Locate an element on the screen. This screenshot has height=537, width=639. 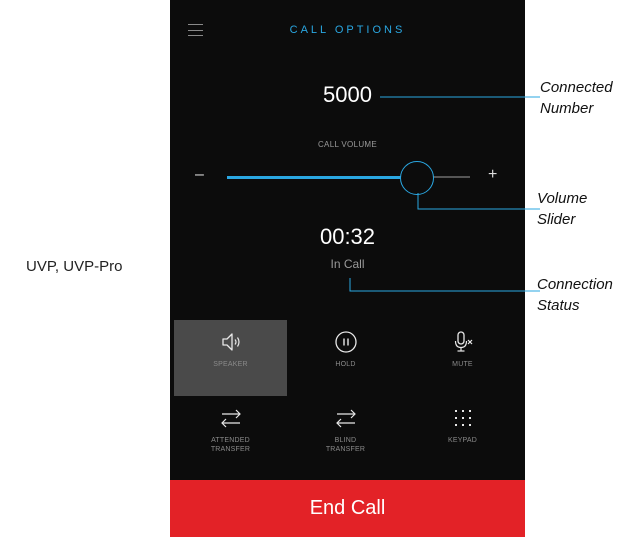
volume-slider-annotation: Volume Slider is located at coordinates (562, 209).